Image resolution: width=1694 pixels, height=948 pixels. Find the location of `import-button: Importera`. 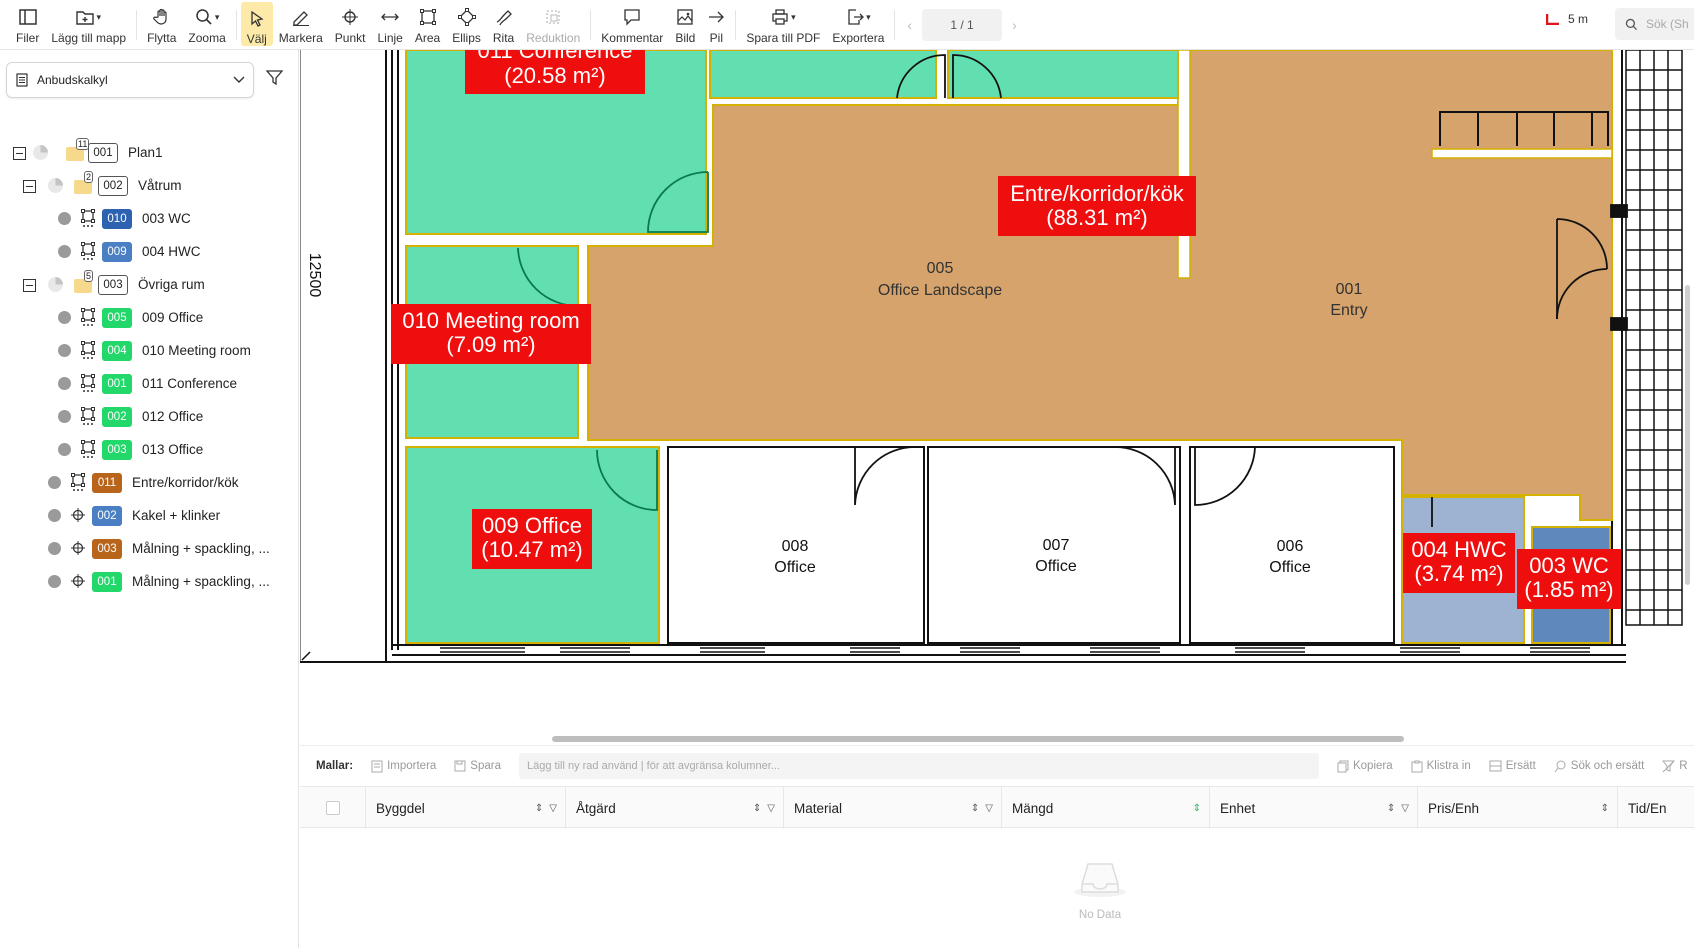

import-button: Importera is located at coordinates (403, 766).